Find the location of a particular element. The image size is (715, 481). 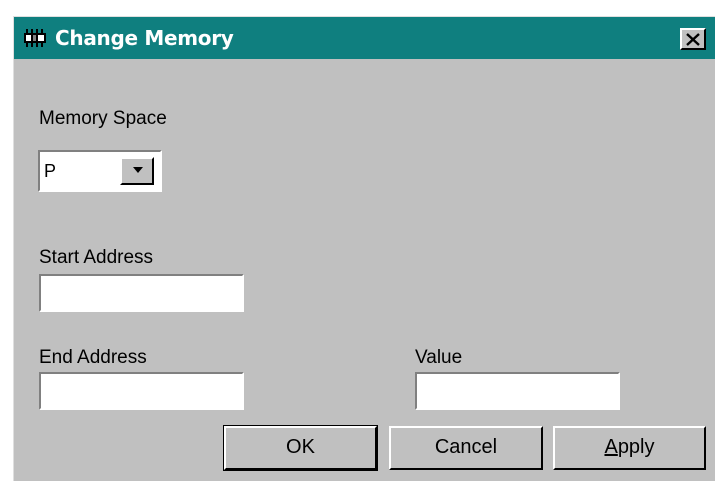

start-address-label: Start Address is located at coordinates (96, 257).